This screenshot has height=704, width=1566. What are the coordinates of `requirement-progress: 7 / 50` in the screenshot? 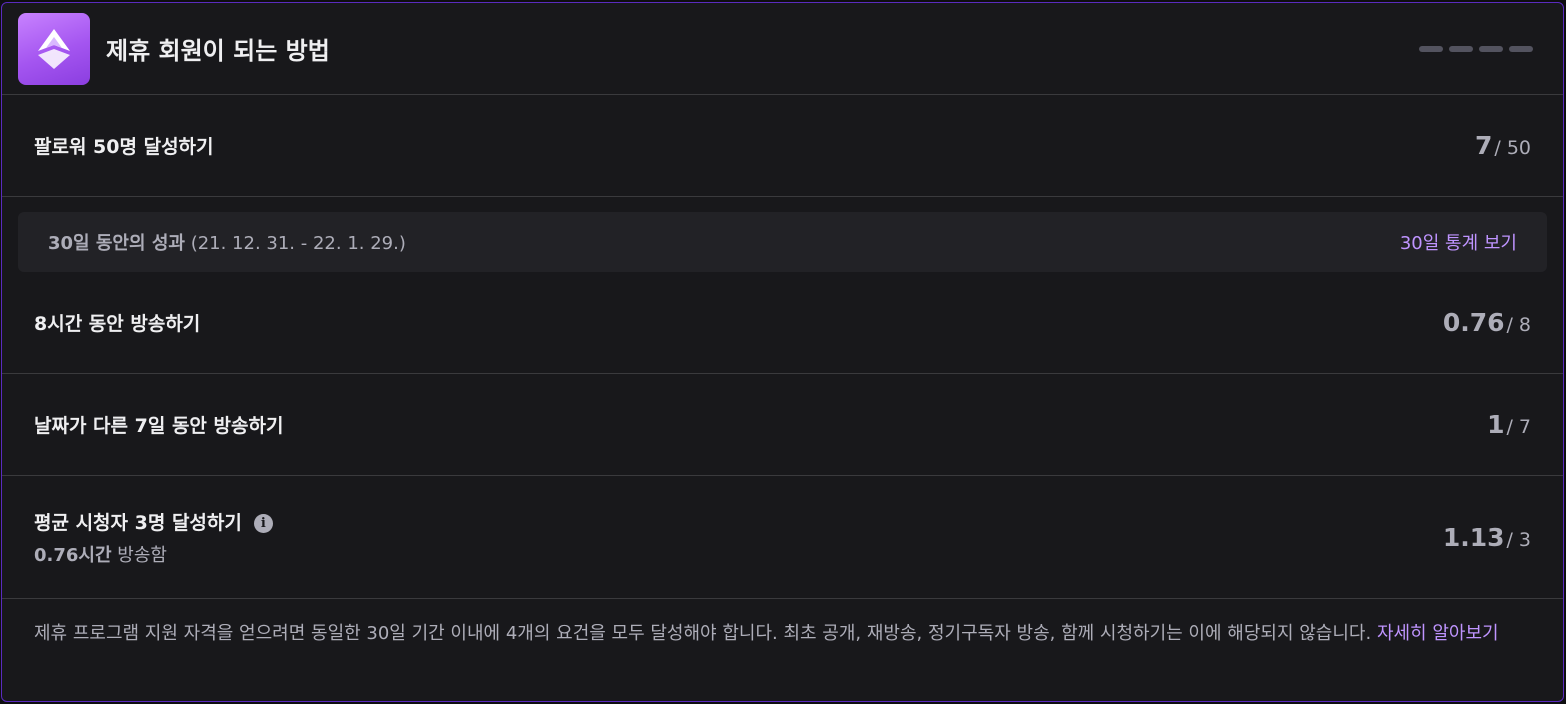 It's located at (1503, 145).